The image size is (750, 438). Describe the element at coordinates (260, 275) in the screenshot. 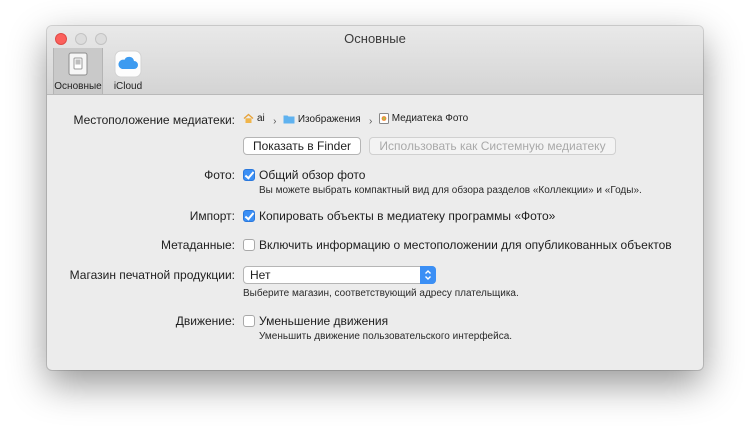

I see `print-store-value: Нет` at that location.